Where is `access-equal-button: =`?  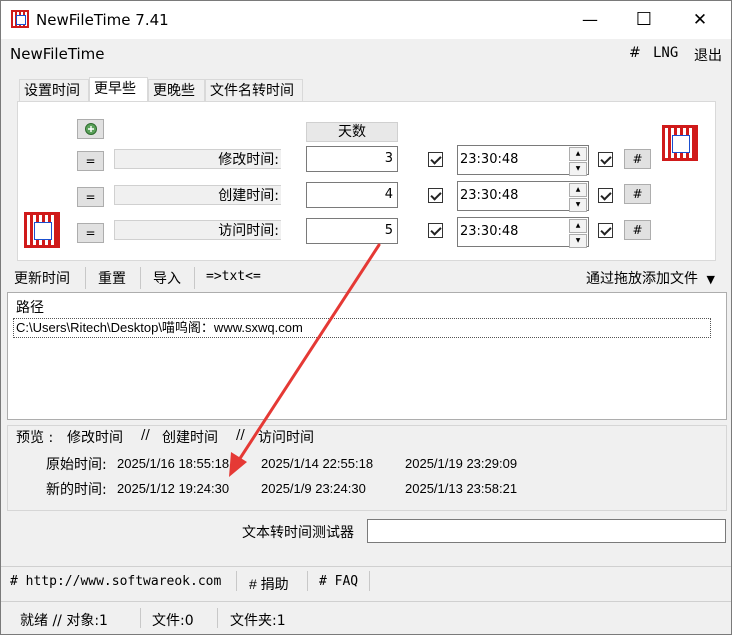
access-equal-button: = is located at coordinates (90, 233).